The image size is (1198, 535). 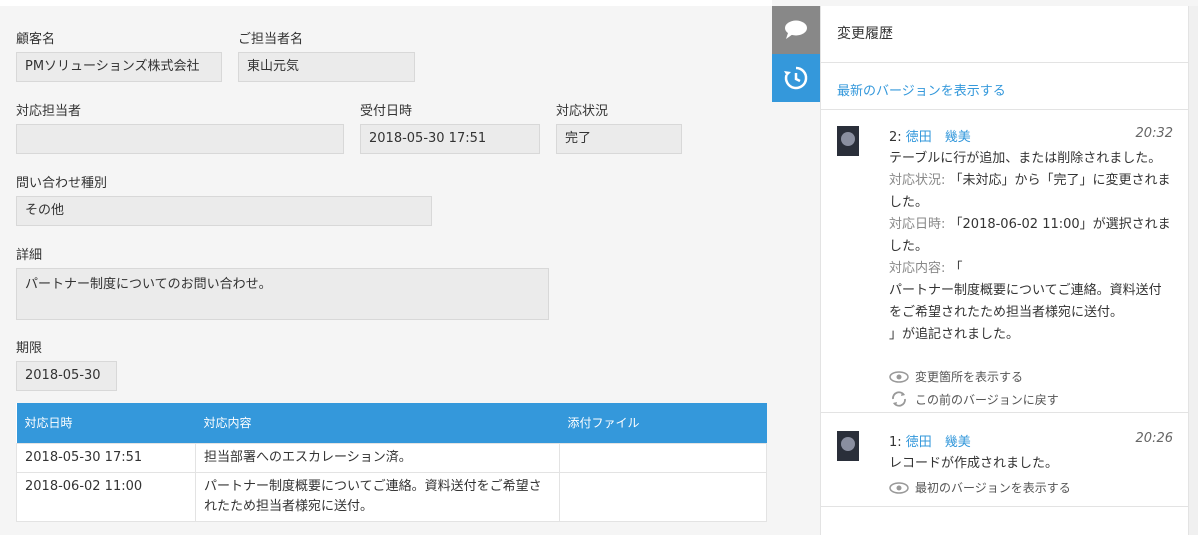 I want to click on show-diff-action: 変更箇所を表示する, so click(x=956, y=376).